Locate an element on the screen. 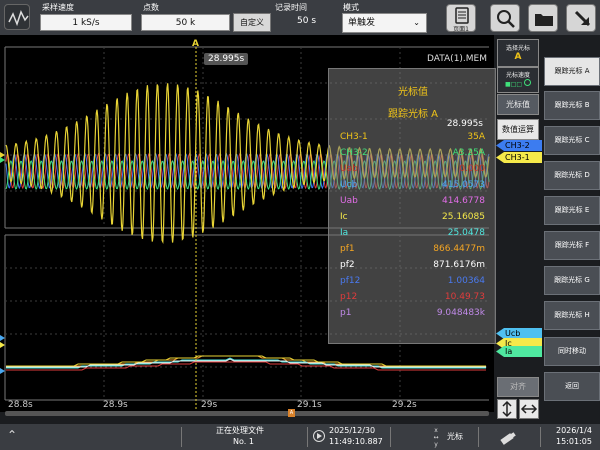 Image resolution: width=600 pixels, height=450 pixels. row-value: 35A is located at coordinates (476, 137).